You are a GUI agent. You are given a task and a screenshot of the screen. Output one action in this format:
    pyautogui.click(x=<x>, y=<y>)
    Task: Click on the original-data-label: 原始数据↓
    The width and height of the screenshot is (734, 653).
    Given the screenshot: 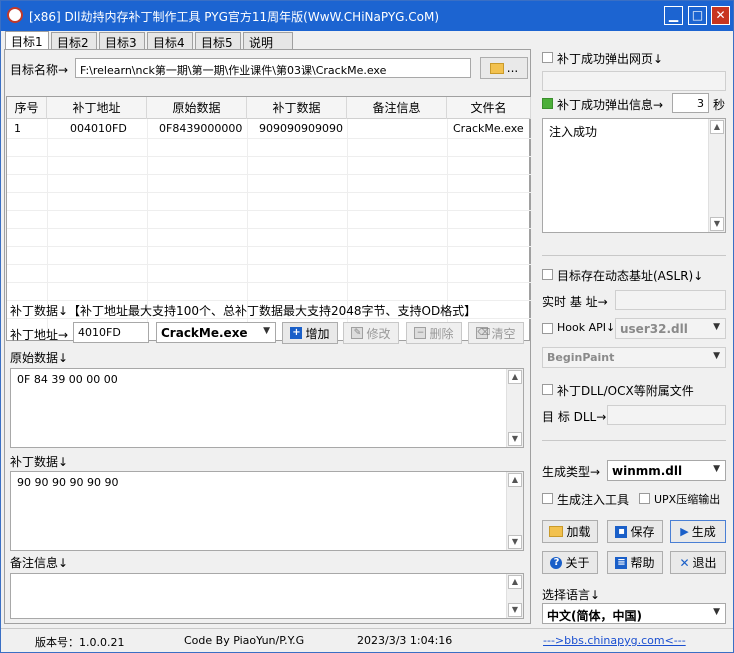 What is the action you would take?
    pyautogui.click(x=39, y=358)
    